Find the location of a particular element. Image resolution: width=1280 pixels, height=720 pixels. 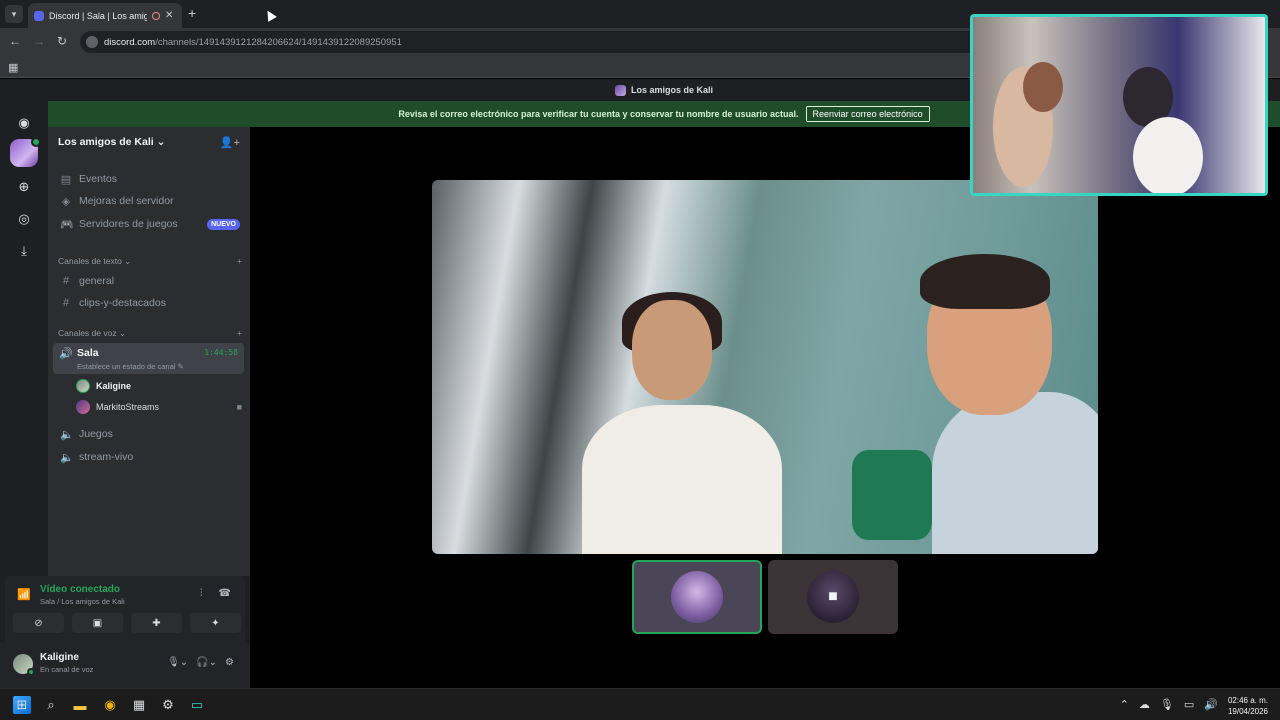

app-icon: ⚙ is located at coordinates (168, 705).